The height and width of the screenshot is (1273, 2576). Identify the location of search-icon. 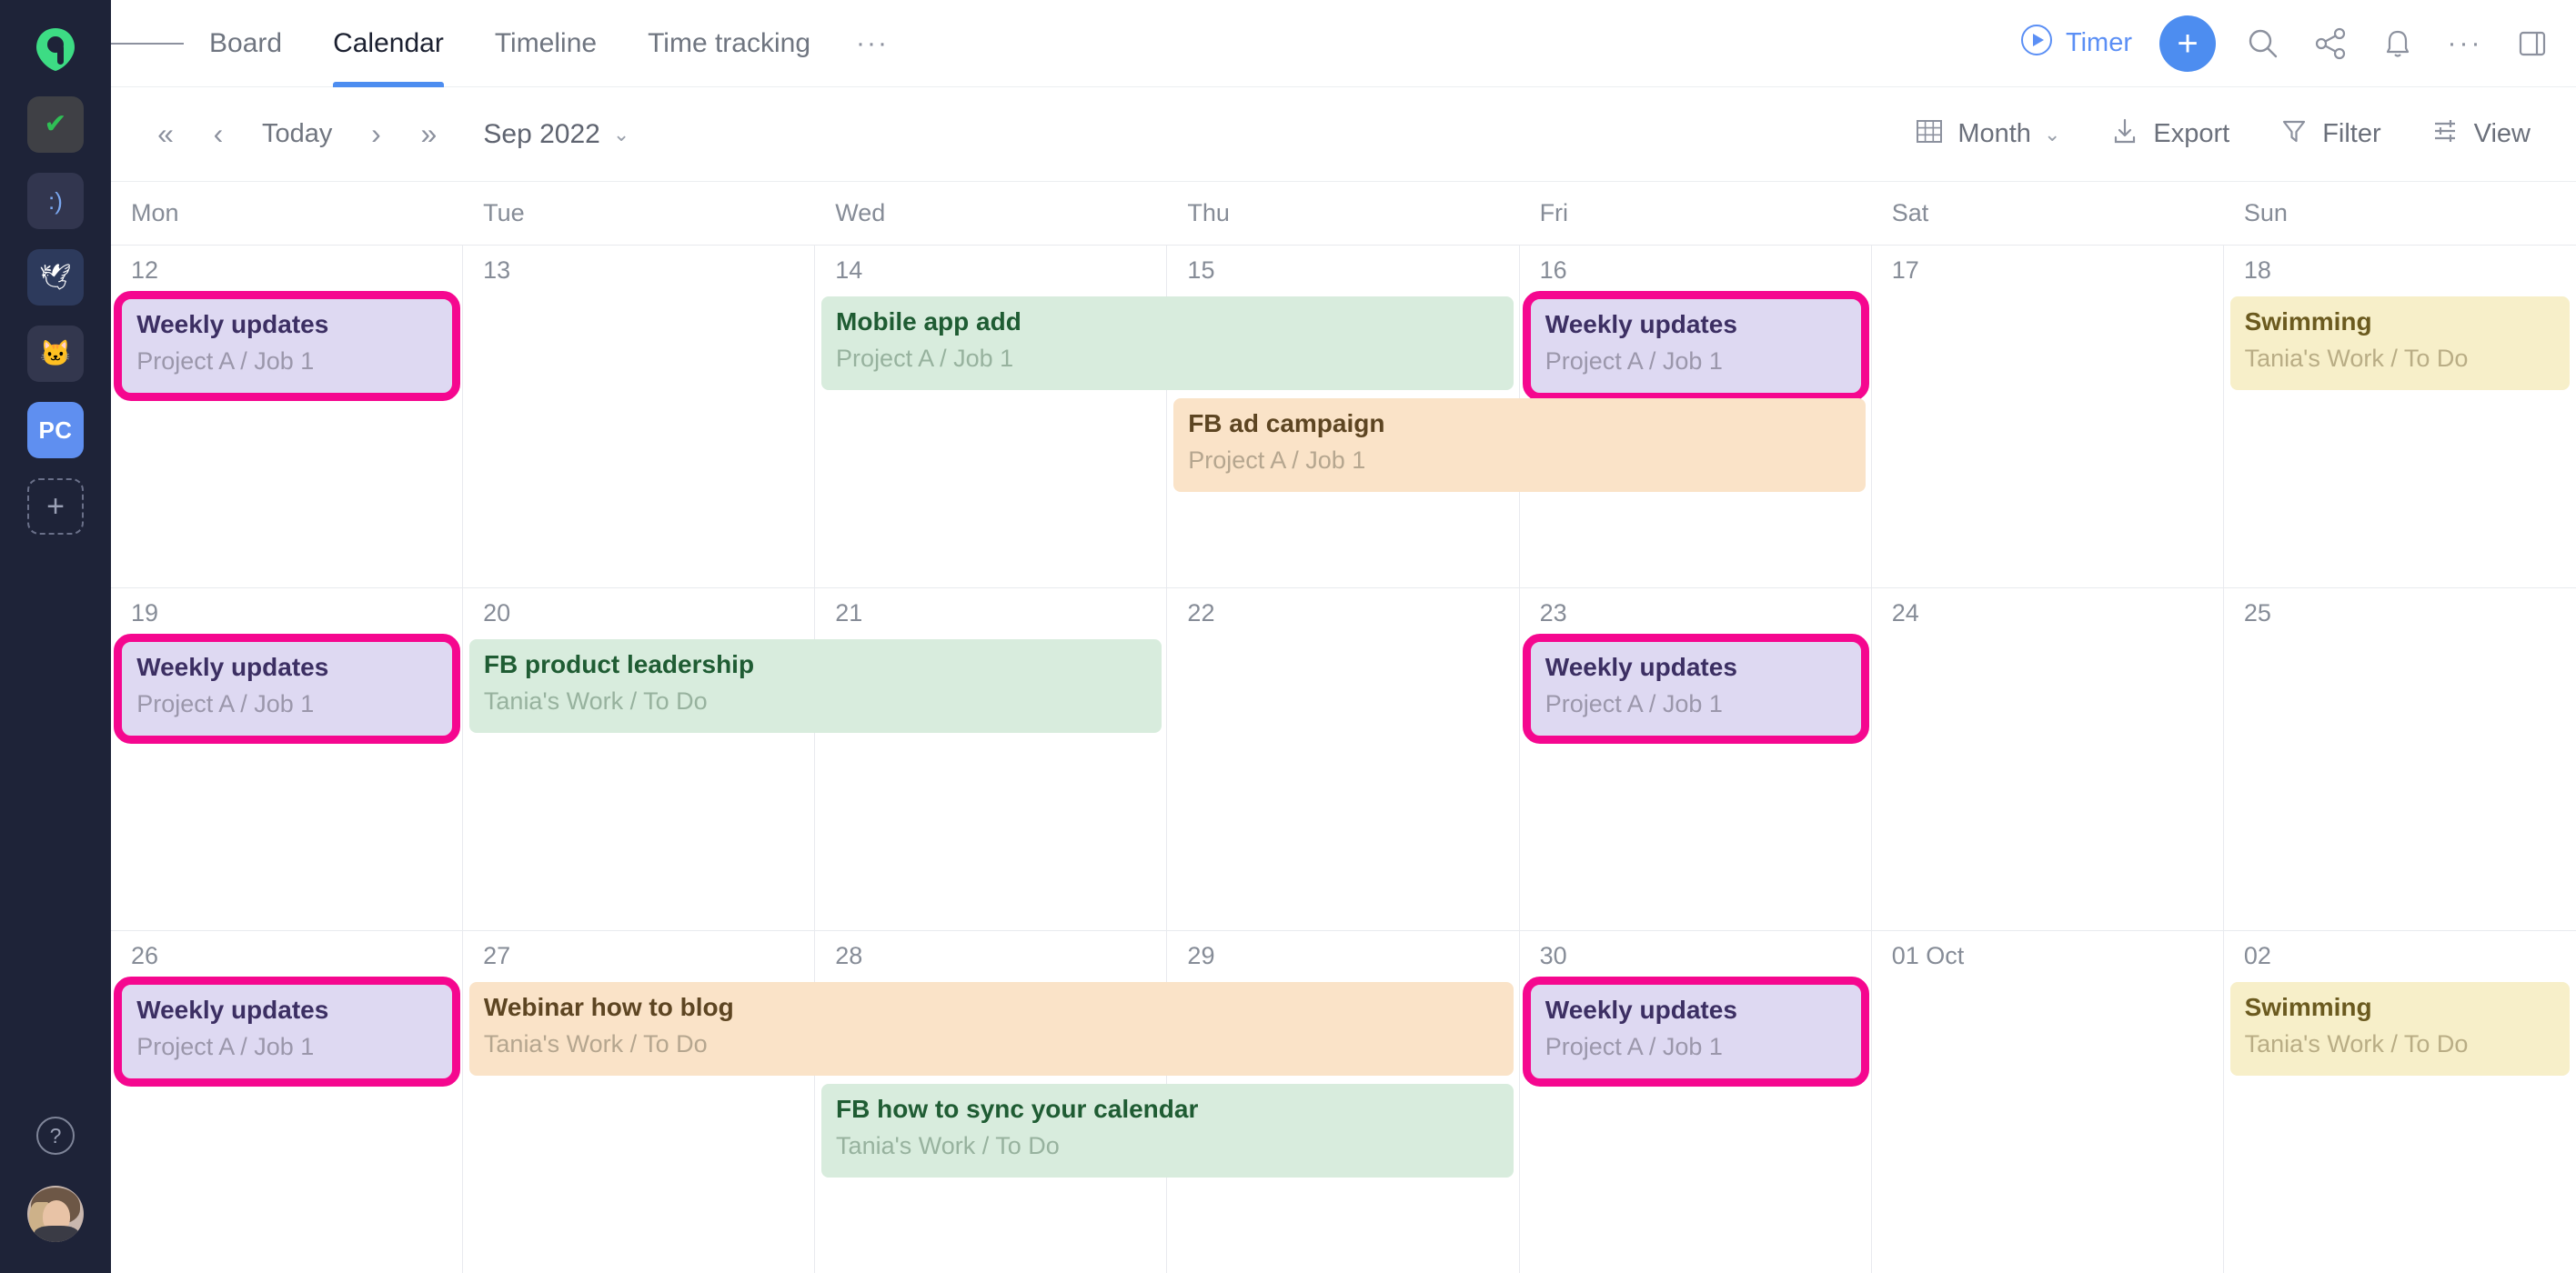
(2263, 44).